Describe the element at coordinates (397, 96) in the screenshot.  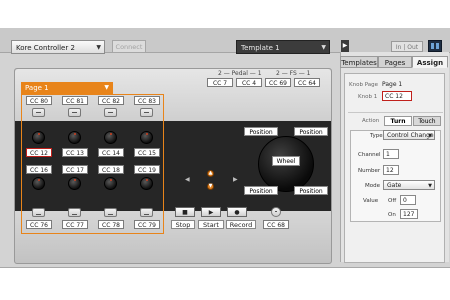
I see `knob-name-field: CC 12` at that location.